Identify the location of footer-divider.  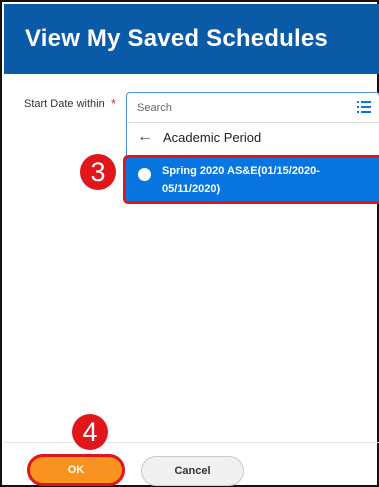
(191, 442).